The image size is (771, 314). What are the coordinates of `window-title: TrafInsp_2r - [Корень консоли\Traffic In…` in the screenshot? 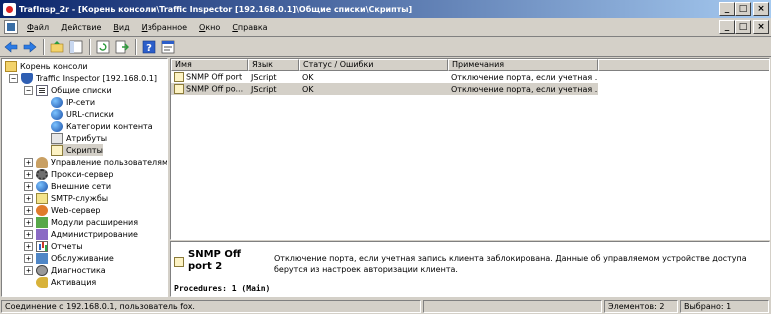 It's located at (216, 9).